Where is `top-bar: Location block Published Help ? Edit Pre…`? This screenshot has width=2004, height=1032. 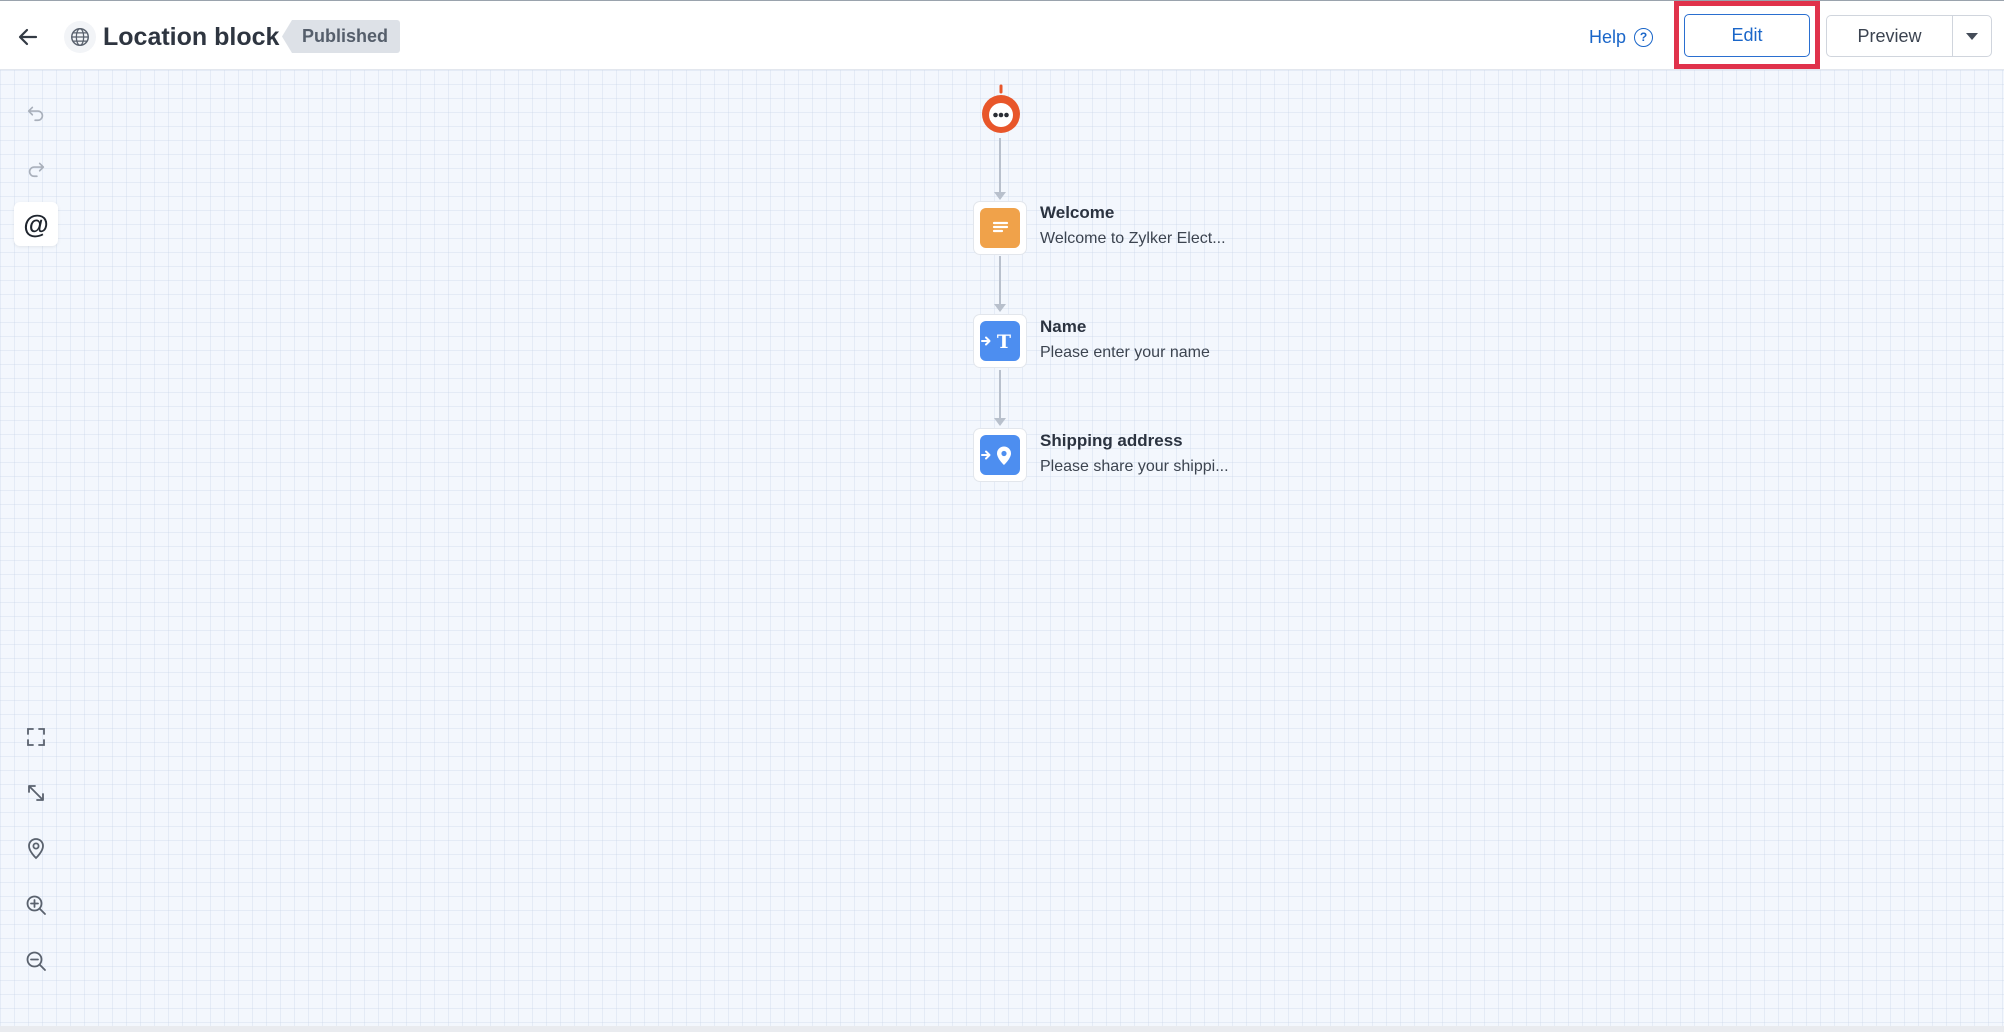
top-bar: Location block Published Help ? Edit Pre… is located at coordinates (1002, 35).